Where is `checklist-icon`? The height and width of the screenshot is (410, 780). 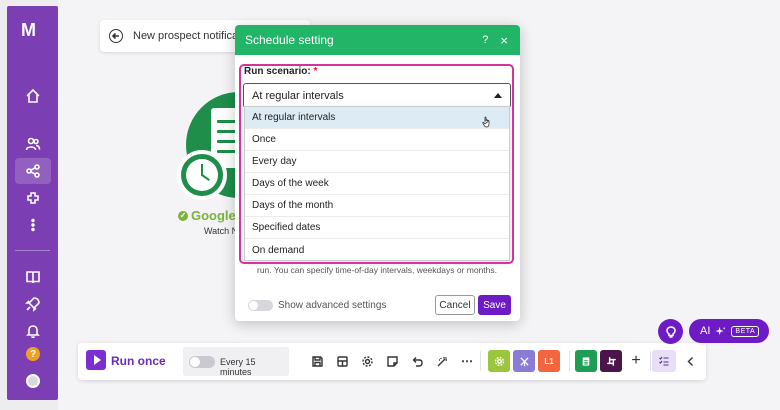 checklist-icon is located at coordinates (664, 361).